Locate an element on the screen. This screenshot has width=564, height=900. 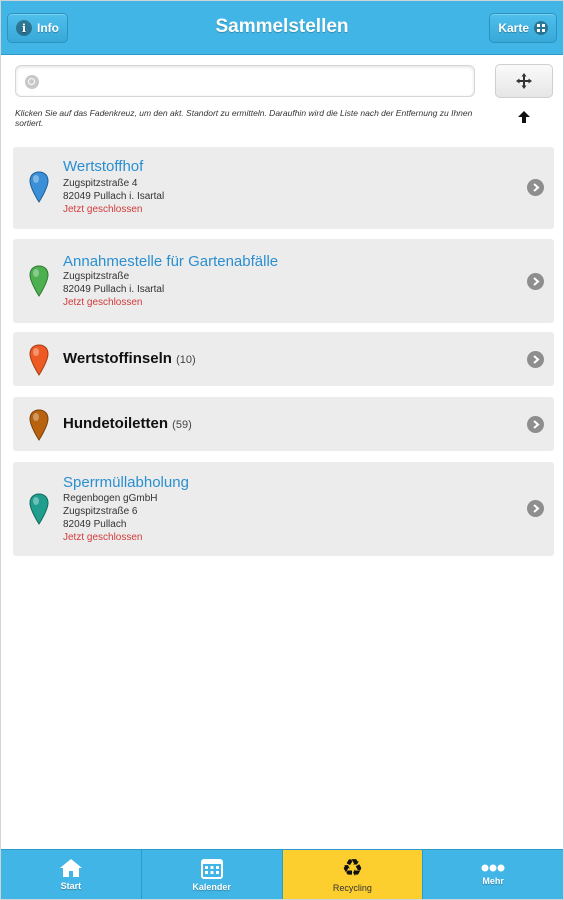
list-item-count: (59) is located at coordinates (182, 425).